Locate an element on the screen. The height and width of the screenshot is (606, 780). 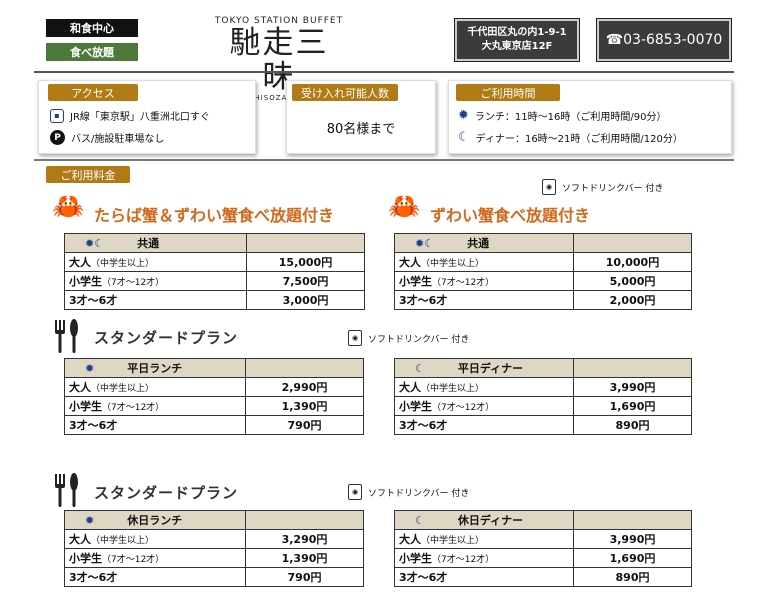
table-row: 3才～6才 3,000円 is located at coordinates (214, 300).